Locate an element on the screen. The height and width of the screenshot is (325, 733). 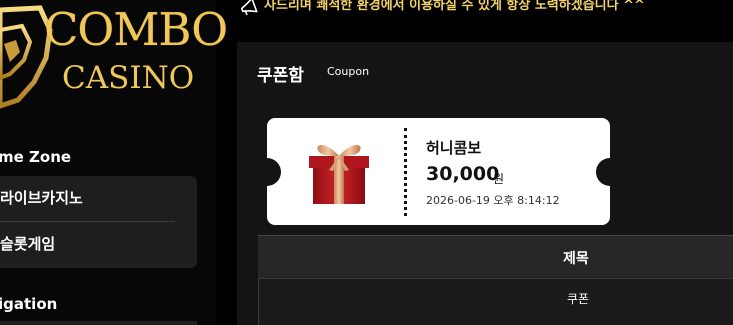
coupon-amount: 30,000 is located at coordinates (463, 174).